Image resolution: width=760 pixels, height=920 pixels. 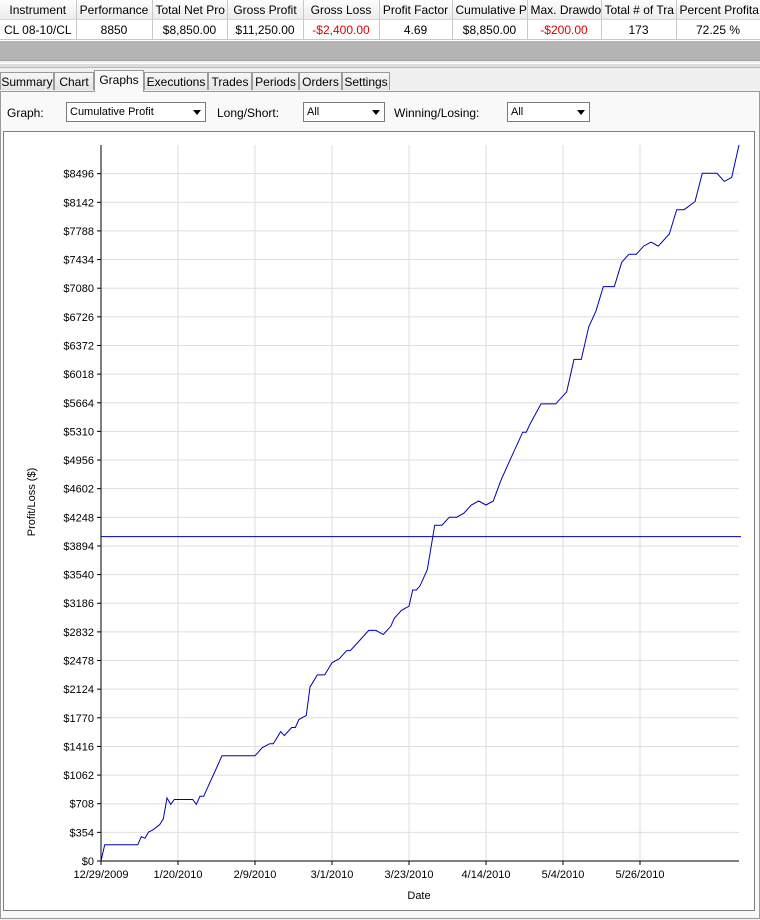 I want to click on summary-footer, so click(x=380, y=50).